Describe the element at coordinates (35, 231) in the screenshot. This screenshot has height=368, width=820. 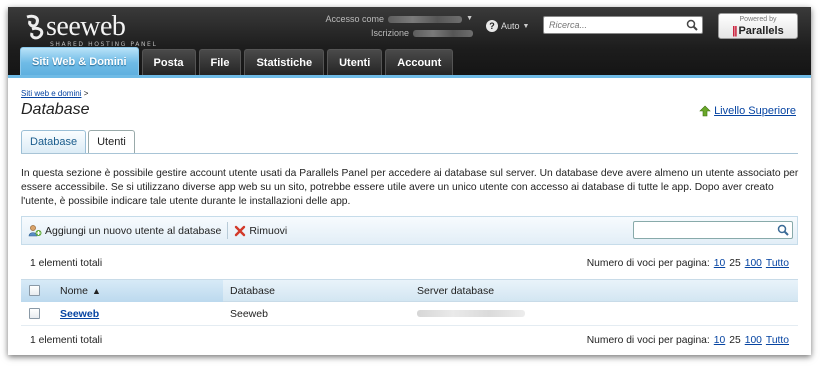
I see `add-user-icon` at that location.